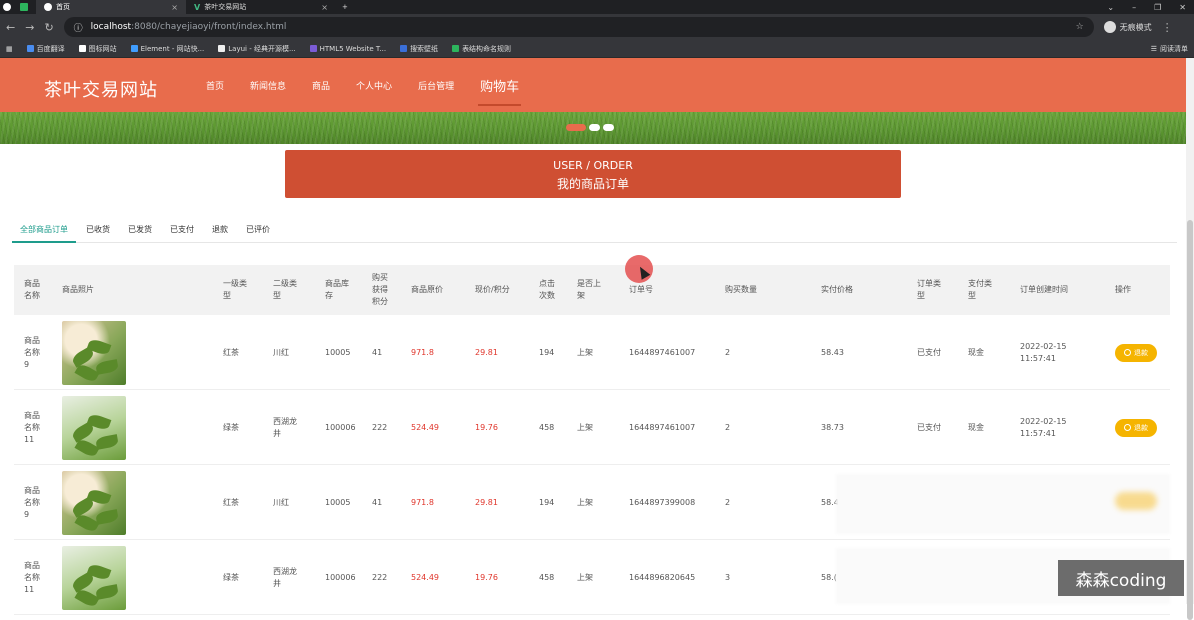  I want to click on section-title-en: USER / ORDER, so click(593, 165).